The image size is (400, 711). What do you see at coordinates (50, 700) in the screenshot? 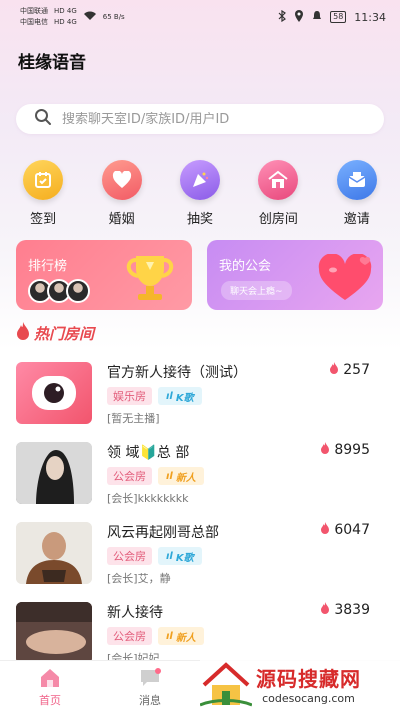
I see `tab-home-label: 首页` at bounding box center [50, 700].